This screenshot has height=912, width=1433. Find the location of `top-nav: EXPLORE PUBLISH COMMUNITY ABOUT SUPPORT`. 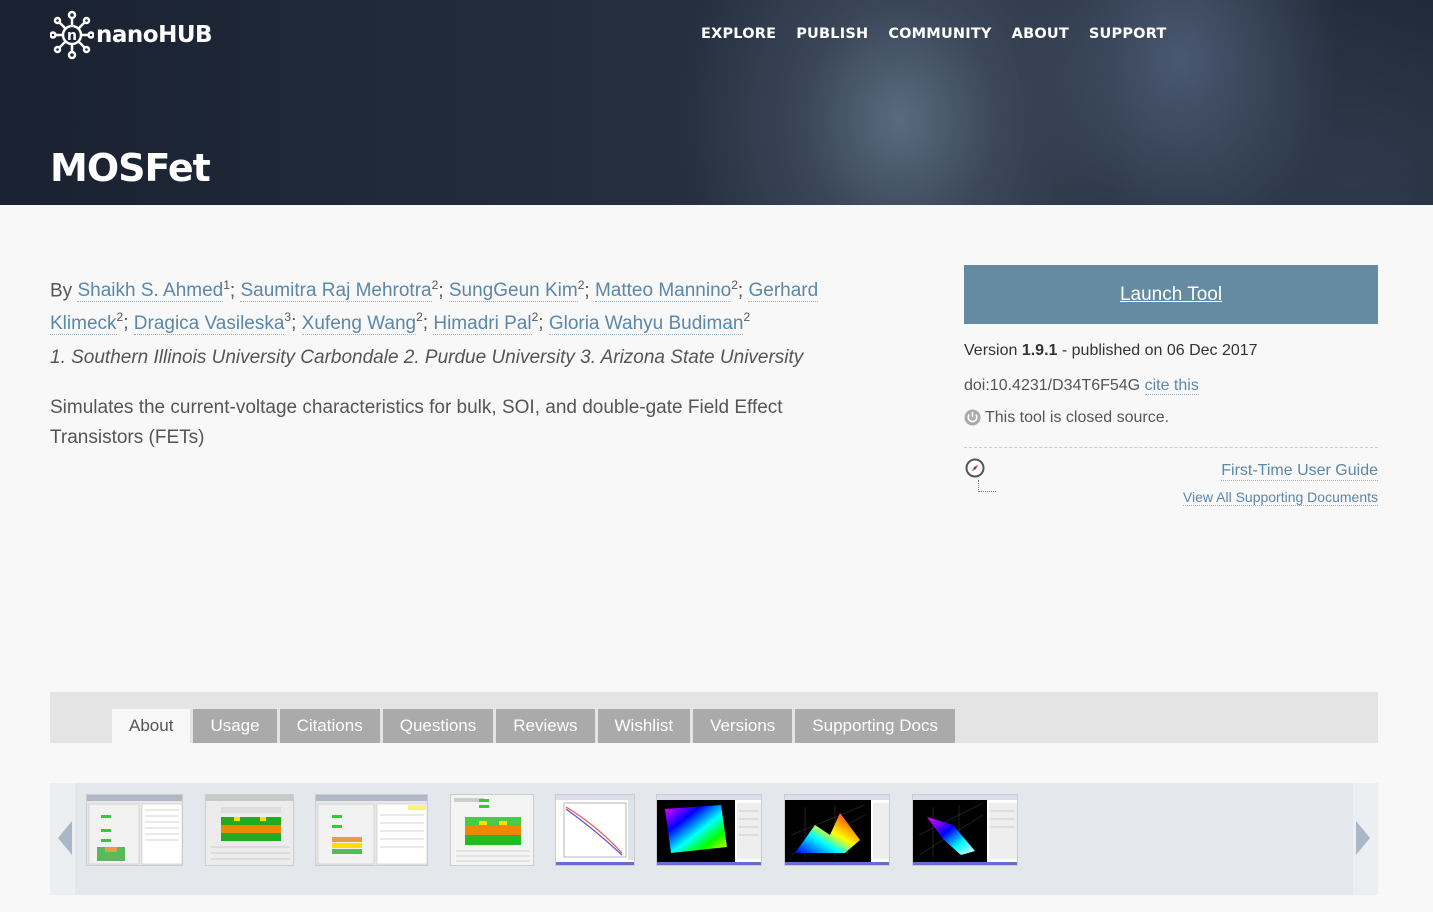

top-nav: EXPLORE PUBLISH COMMUNITY ABOUT SUPPORT is located at coordinates (934, 34).